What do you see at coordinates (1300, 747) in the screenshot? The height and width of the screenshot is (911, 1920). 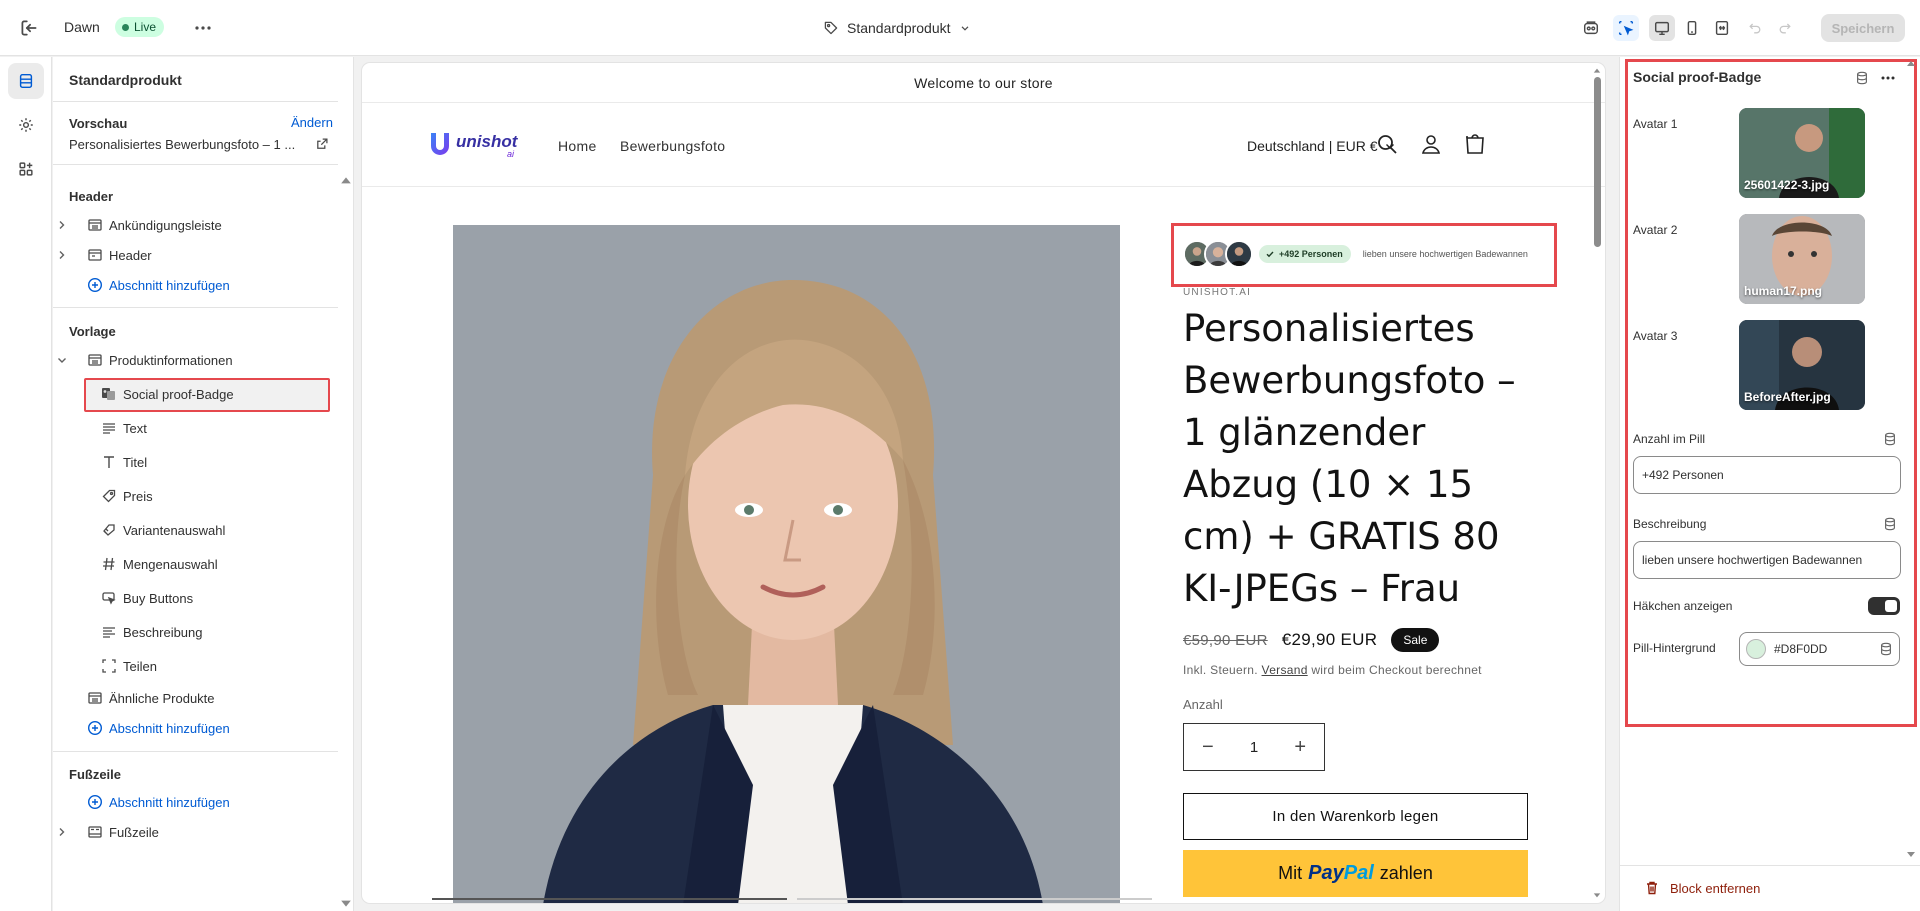 I see `quantity-increase-button: +` at bounding box center [1300, 747].